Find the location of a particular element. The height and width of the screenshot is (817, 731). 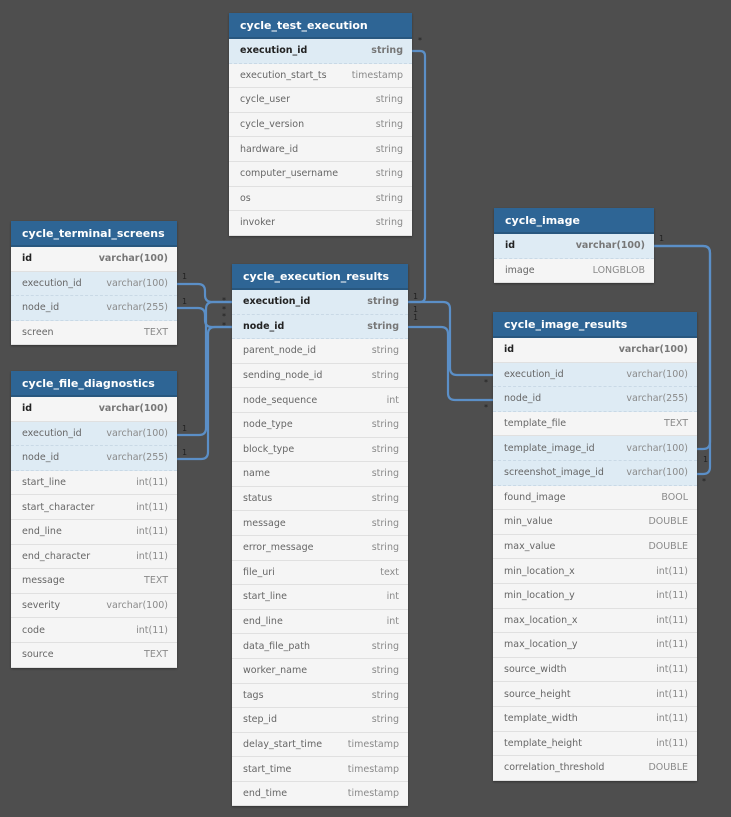

column-row: message TEXT is located at coordinates (94, 581).